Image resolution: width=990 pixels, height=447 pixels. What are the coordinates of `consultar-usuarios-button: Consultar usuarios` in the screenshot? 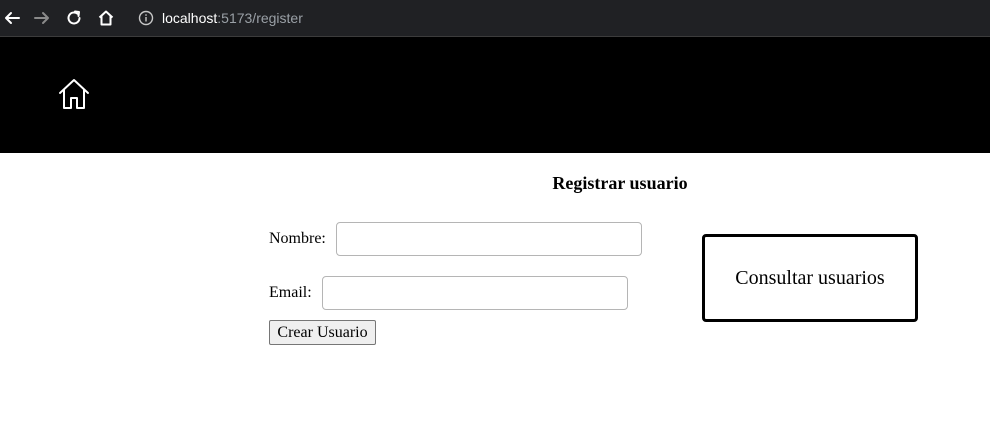 It's located at (810, 278).